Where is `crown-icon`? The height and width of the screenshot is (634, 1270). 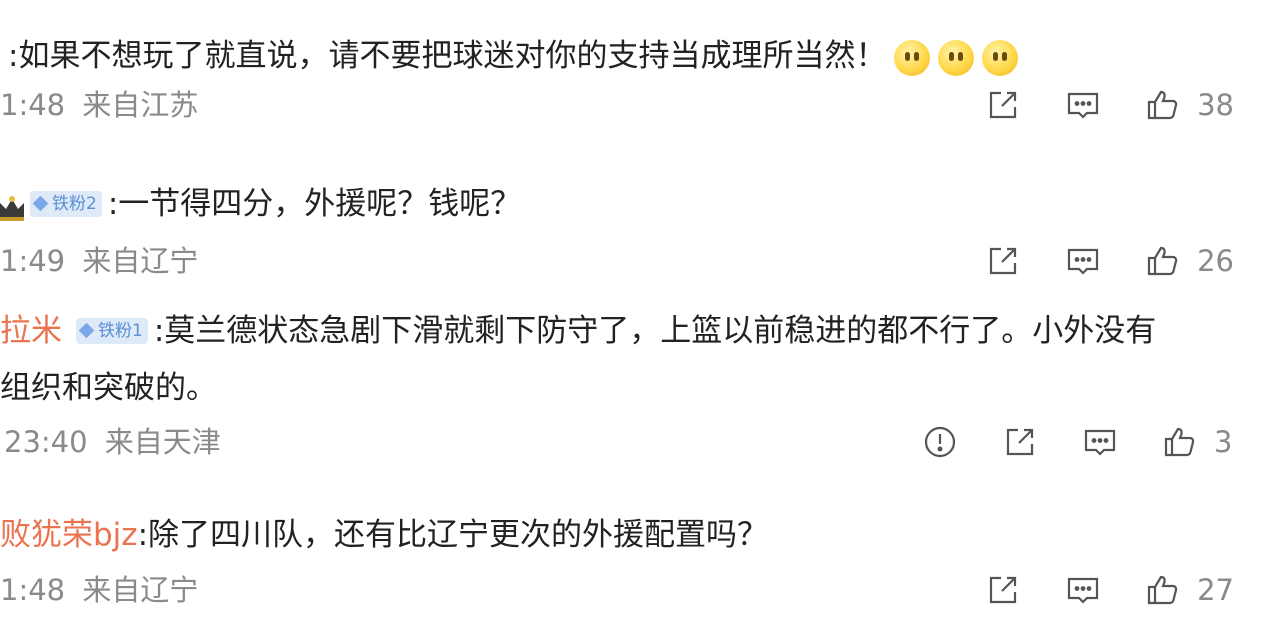 crown-icon is located at coordinates (12, 206).